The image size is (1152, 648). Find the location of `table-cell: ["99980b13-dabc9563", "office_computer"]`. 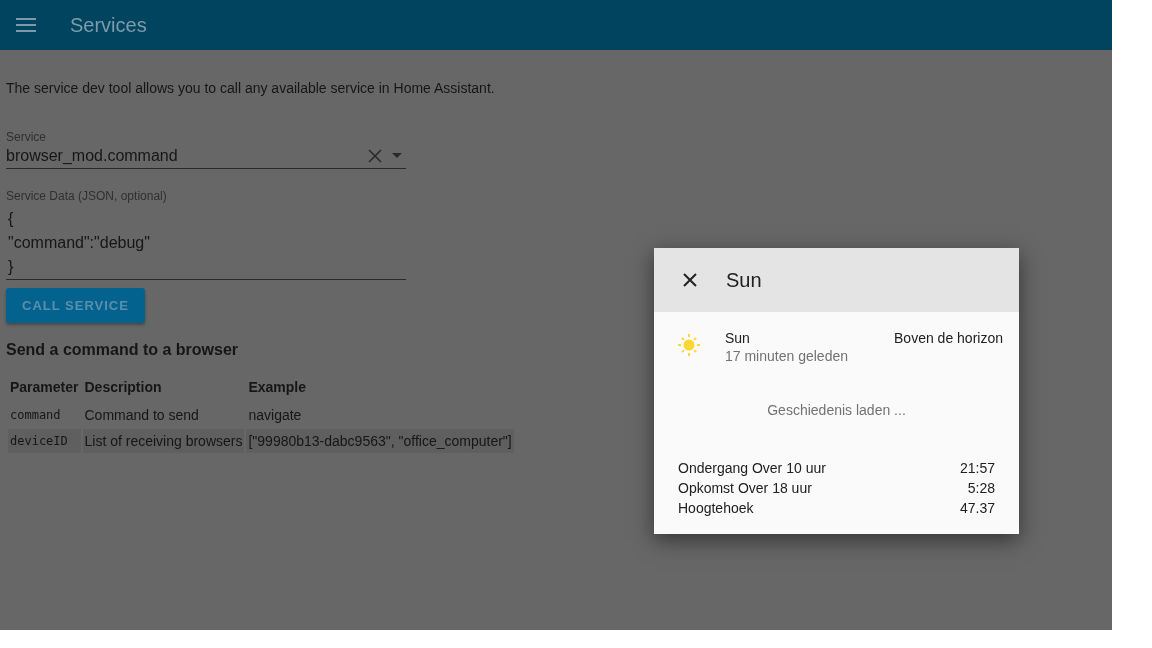

table-cell: ["99980b13-dabc9563", "office_computer"] is located at coordinates (380, 441).